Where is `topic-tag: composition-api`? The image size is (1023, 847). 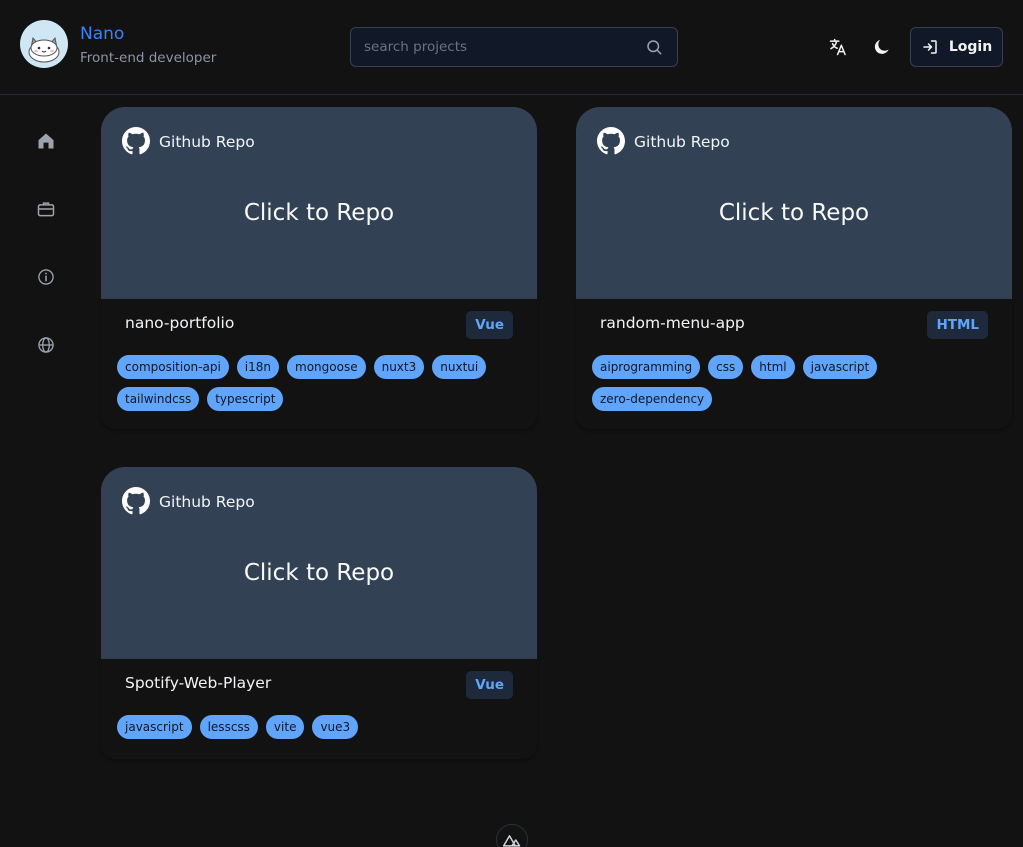 topic-tag: composition-api is located at coordinates (173, 367).